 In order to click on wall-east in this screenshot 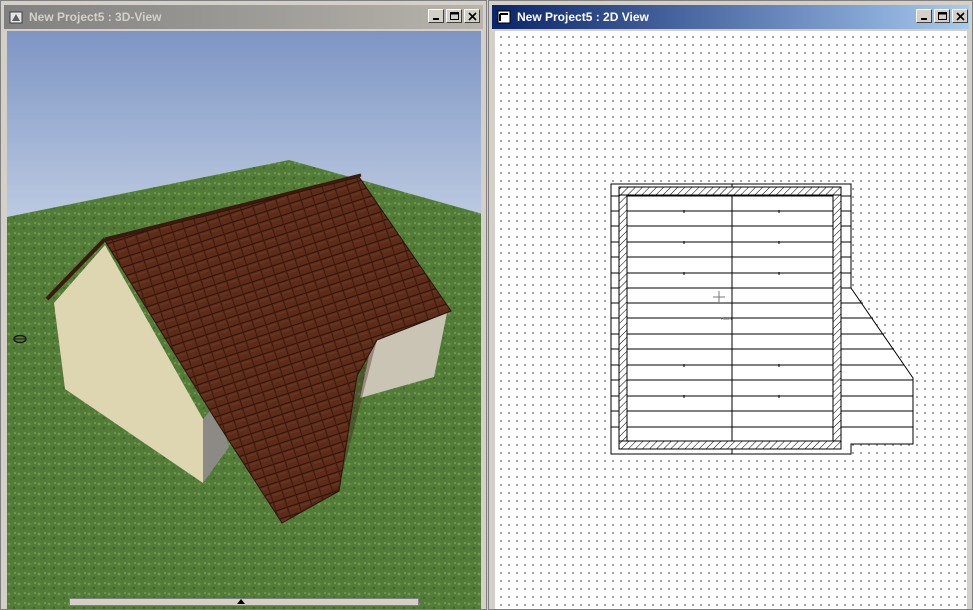, I will do `click(837, 318)`.